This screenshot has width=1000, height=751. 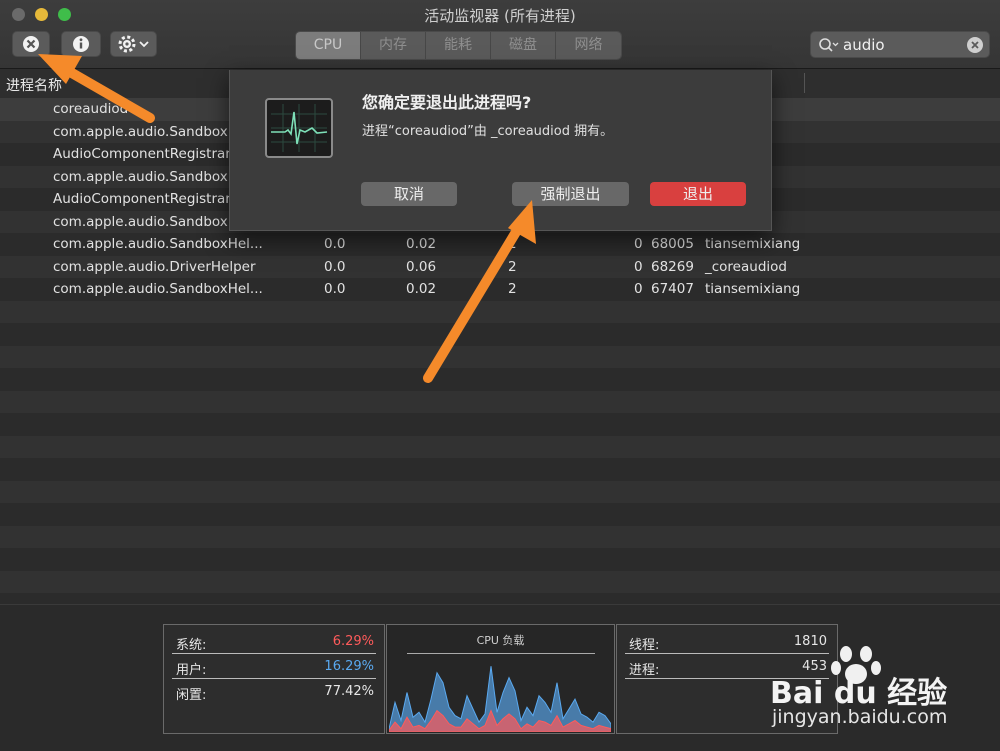 What do you see at coordinates (353, 641) in the screenshot?
I see `system-value: 6.29%` at bounding box center [353, 641].